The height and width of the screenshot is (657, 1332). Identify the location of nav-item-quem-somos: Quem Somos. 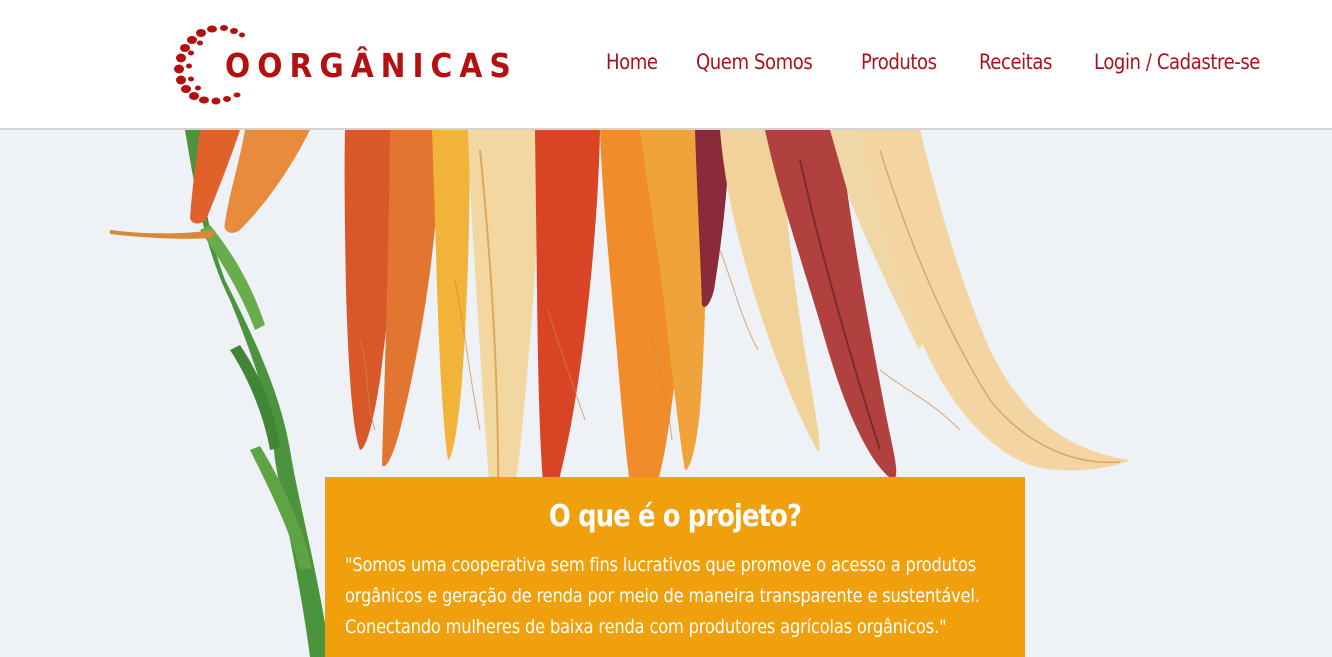
(754, 62).